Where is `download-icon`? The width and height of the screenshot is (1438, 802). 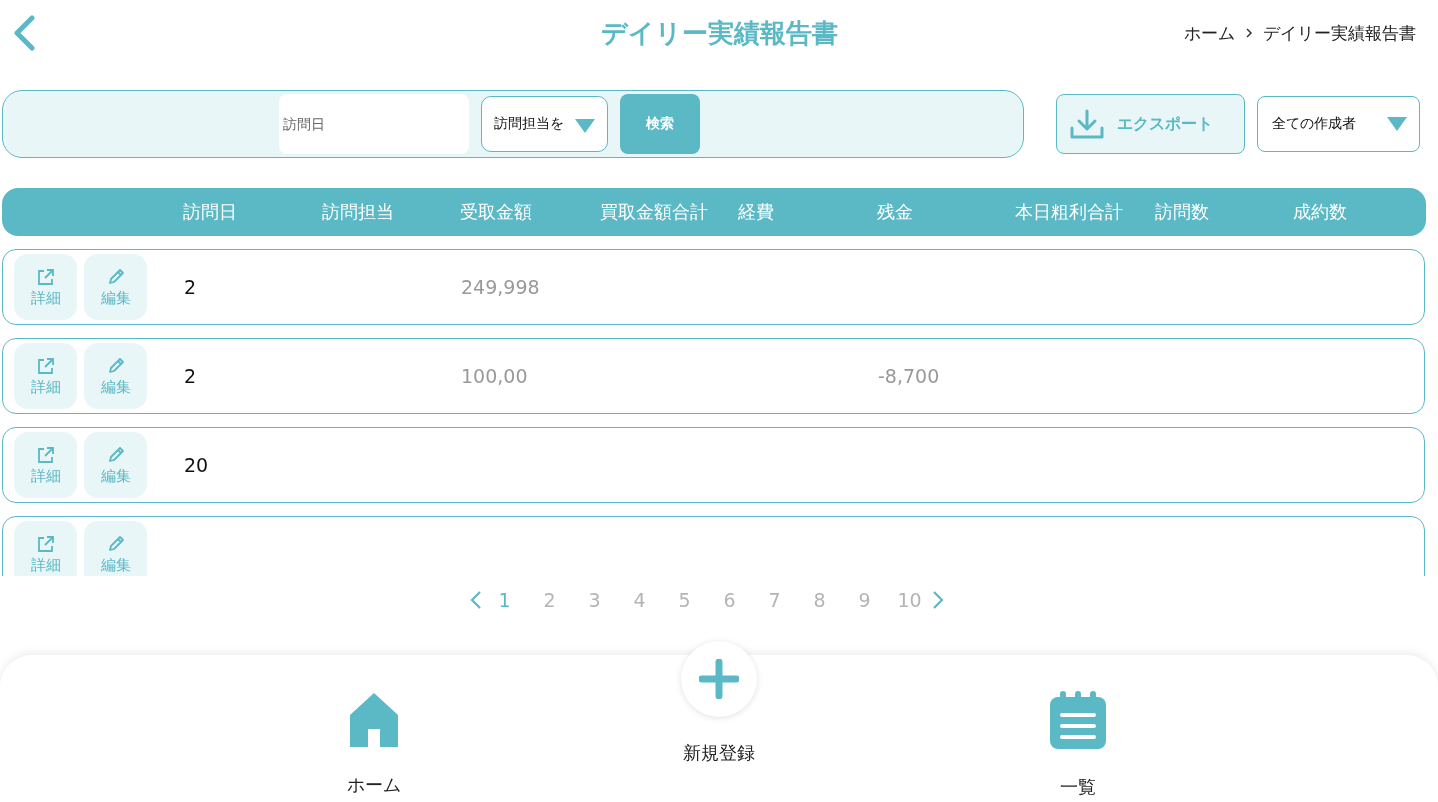
download-icon is located at coordinates (1087, 124).